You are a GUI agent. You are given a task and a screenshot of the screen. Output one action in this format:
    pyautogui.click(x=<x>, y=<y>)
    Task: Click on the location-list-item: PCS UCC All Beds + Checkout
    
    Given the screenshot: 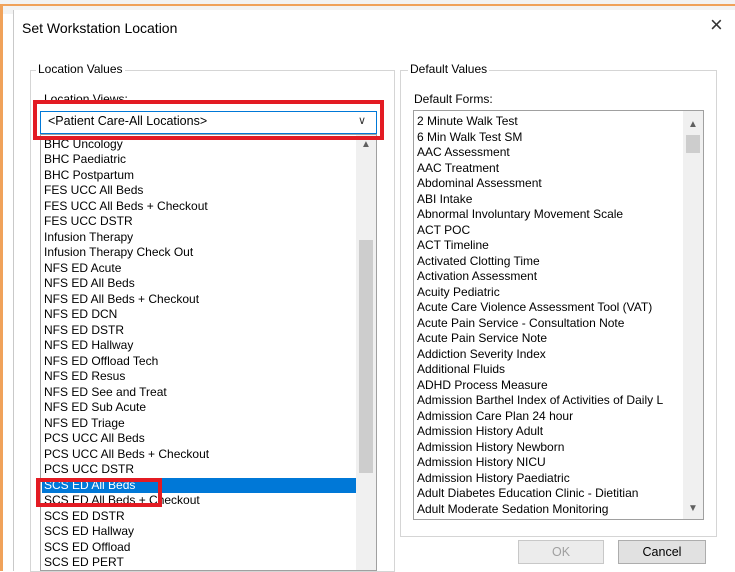 What is the action you would take?
    pyautogui.click(x=126, y=455)
    